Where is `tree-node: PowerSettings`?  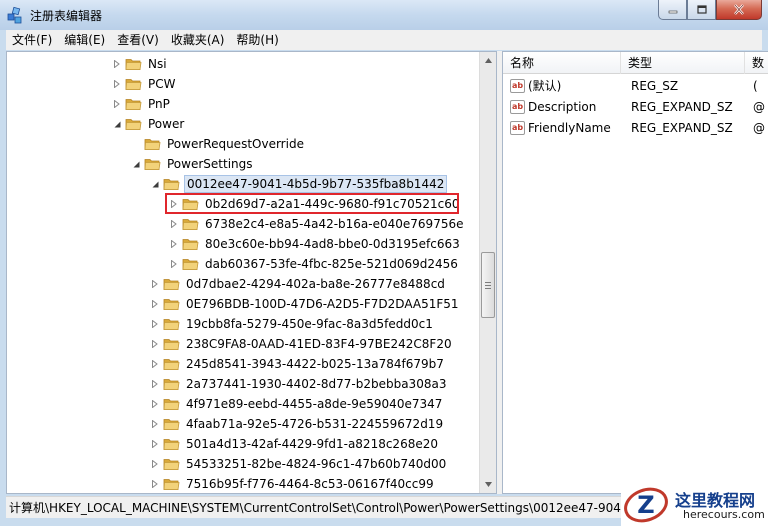 tree-node: PowerSettings is located at coordinates (192, 164).